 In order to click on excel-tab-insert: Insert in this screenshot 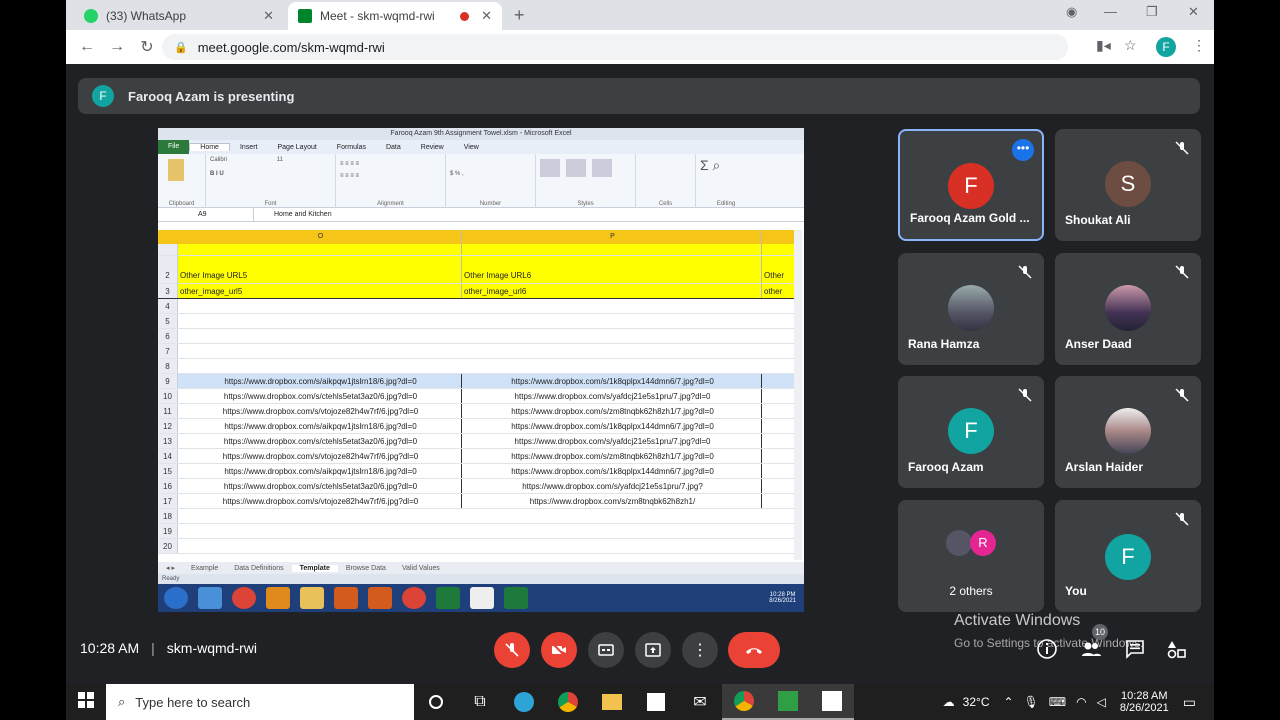, I will do `click(248, 147)`.